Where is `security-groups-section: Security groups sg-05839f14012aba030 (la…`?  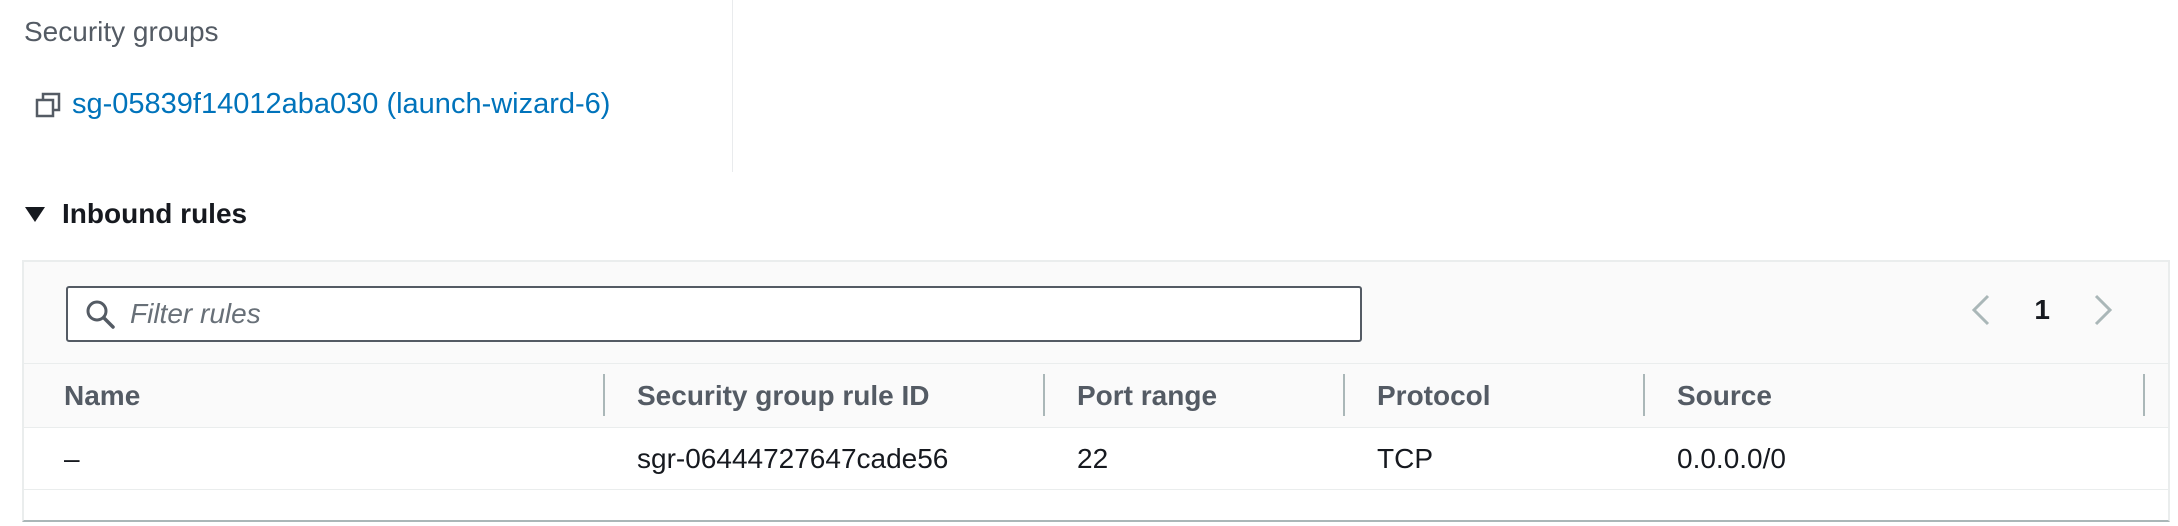 security-groups-section: Security groups sg-05839f14012aba030 (la… is located at coordinates (366, 86).